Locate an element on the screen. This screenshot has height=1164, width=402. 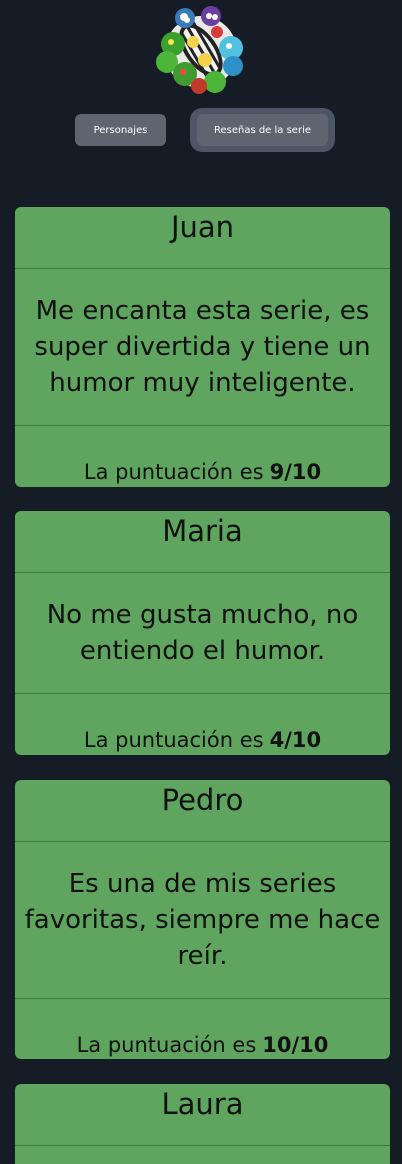
reviewer-name: Pedro is located at coordinates (202, 811).